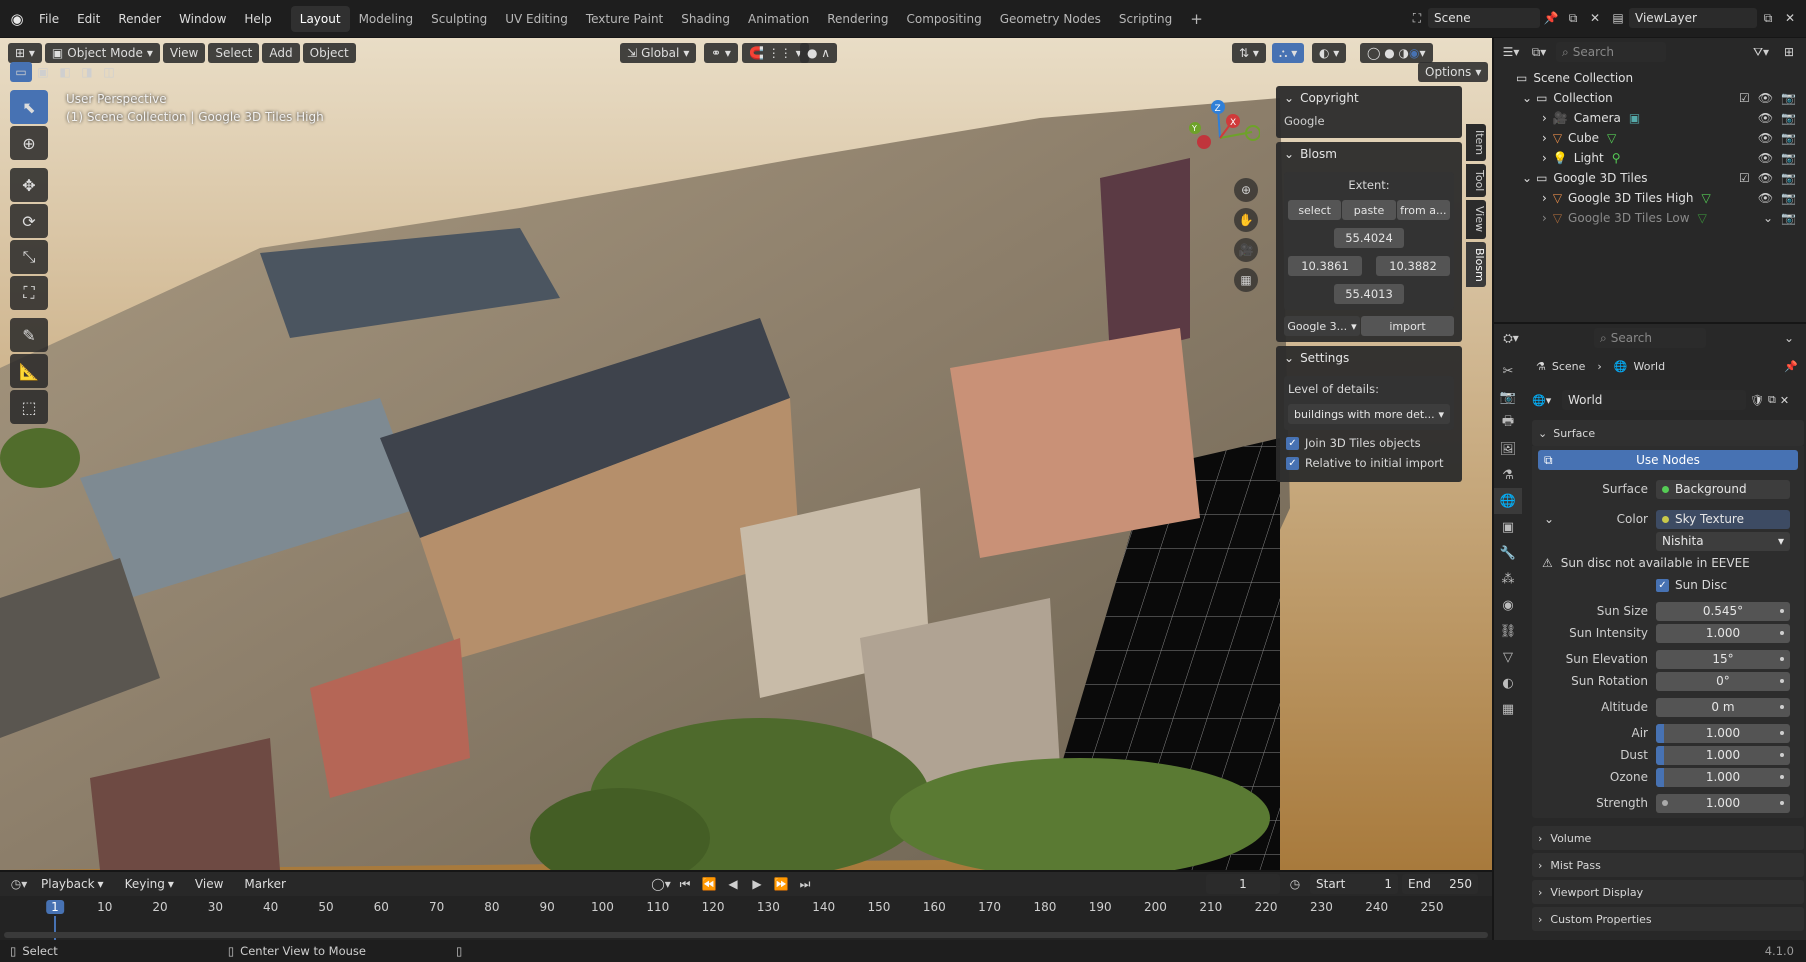  I want to click on filter-icon: ⛛▾, so click(1761, 52).